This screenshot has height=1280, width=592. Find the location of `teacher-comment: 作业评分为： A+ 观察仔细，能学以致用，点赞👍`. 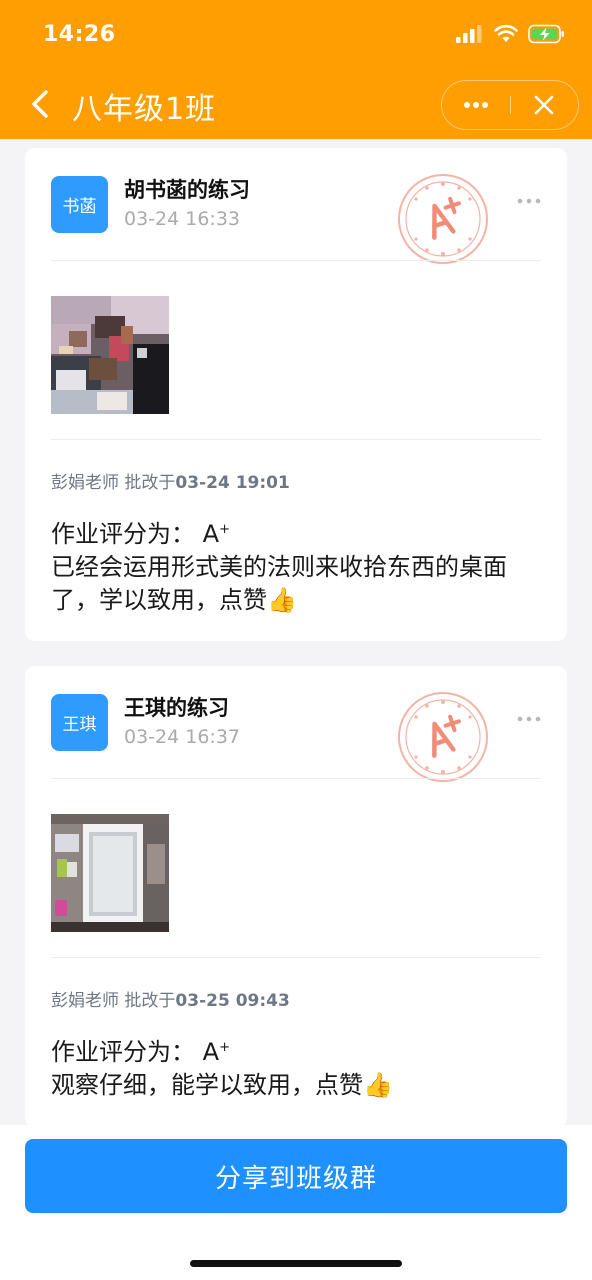

teacher-comment: 作业评分为： A+ 观察仔细，能学以致用，点赞👍 is located at coordinates (297, 1066).